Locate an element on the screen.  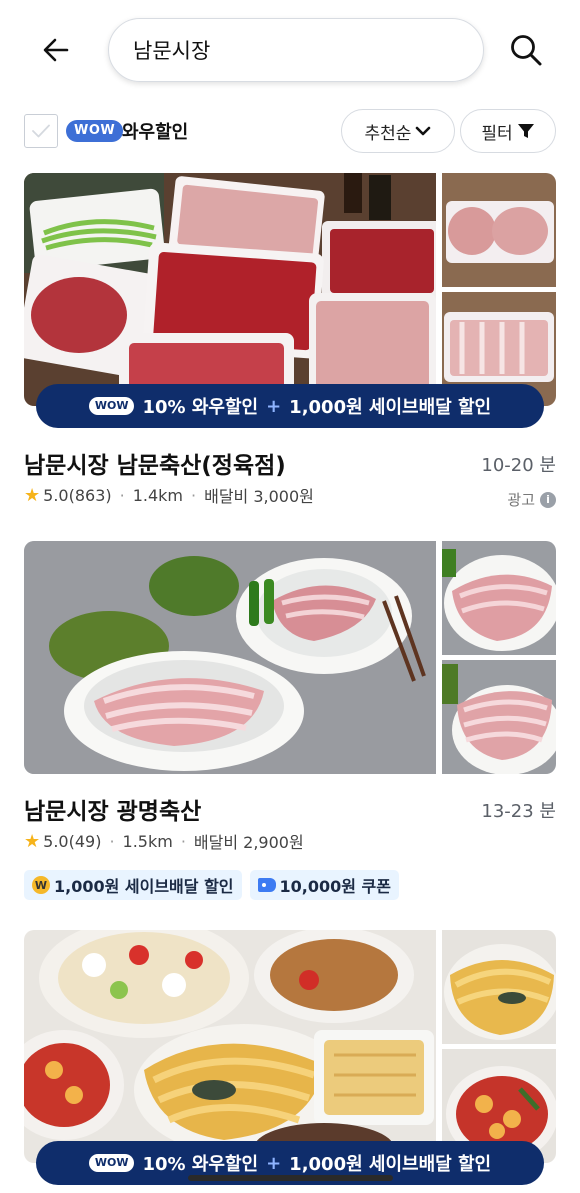
filter-label: 필터 is located at coordinates (497, 133).